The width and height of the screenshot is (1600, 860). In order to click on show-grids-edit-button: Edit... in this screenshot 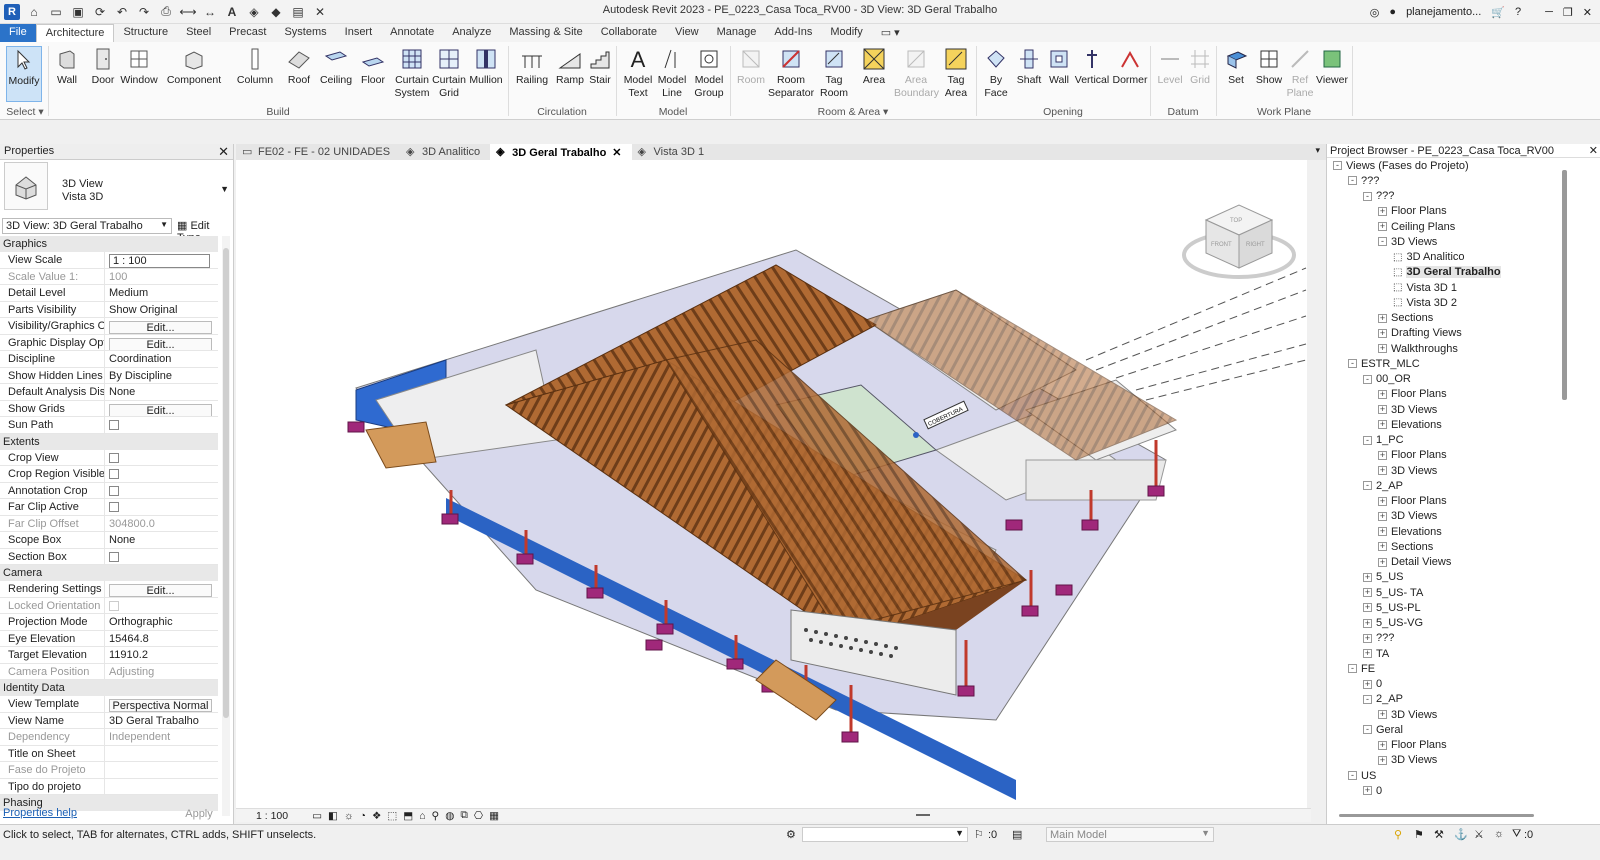, I will do `click(160, 409)`.